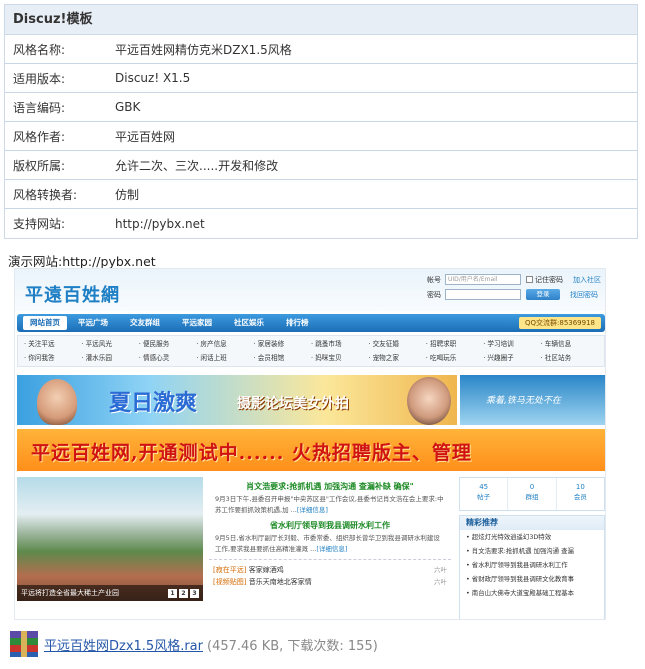  I want to click on news-headline: 省水利厅领导到我县调研水利工作, so click(330, 525).